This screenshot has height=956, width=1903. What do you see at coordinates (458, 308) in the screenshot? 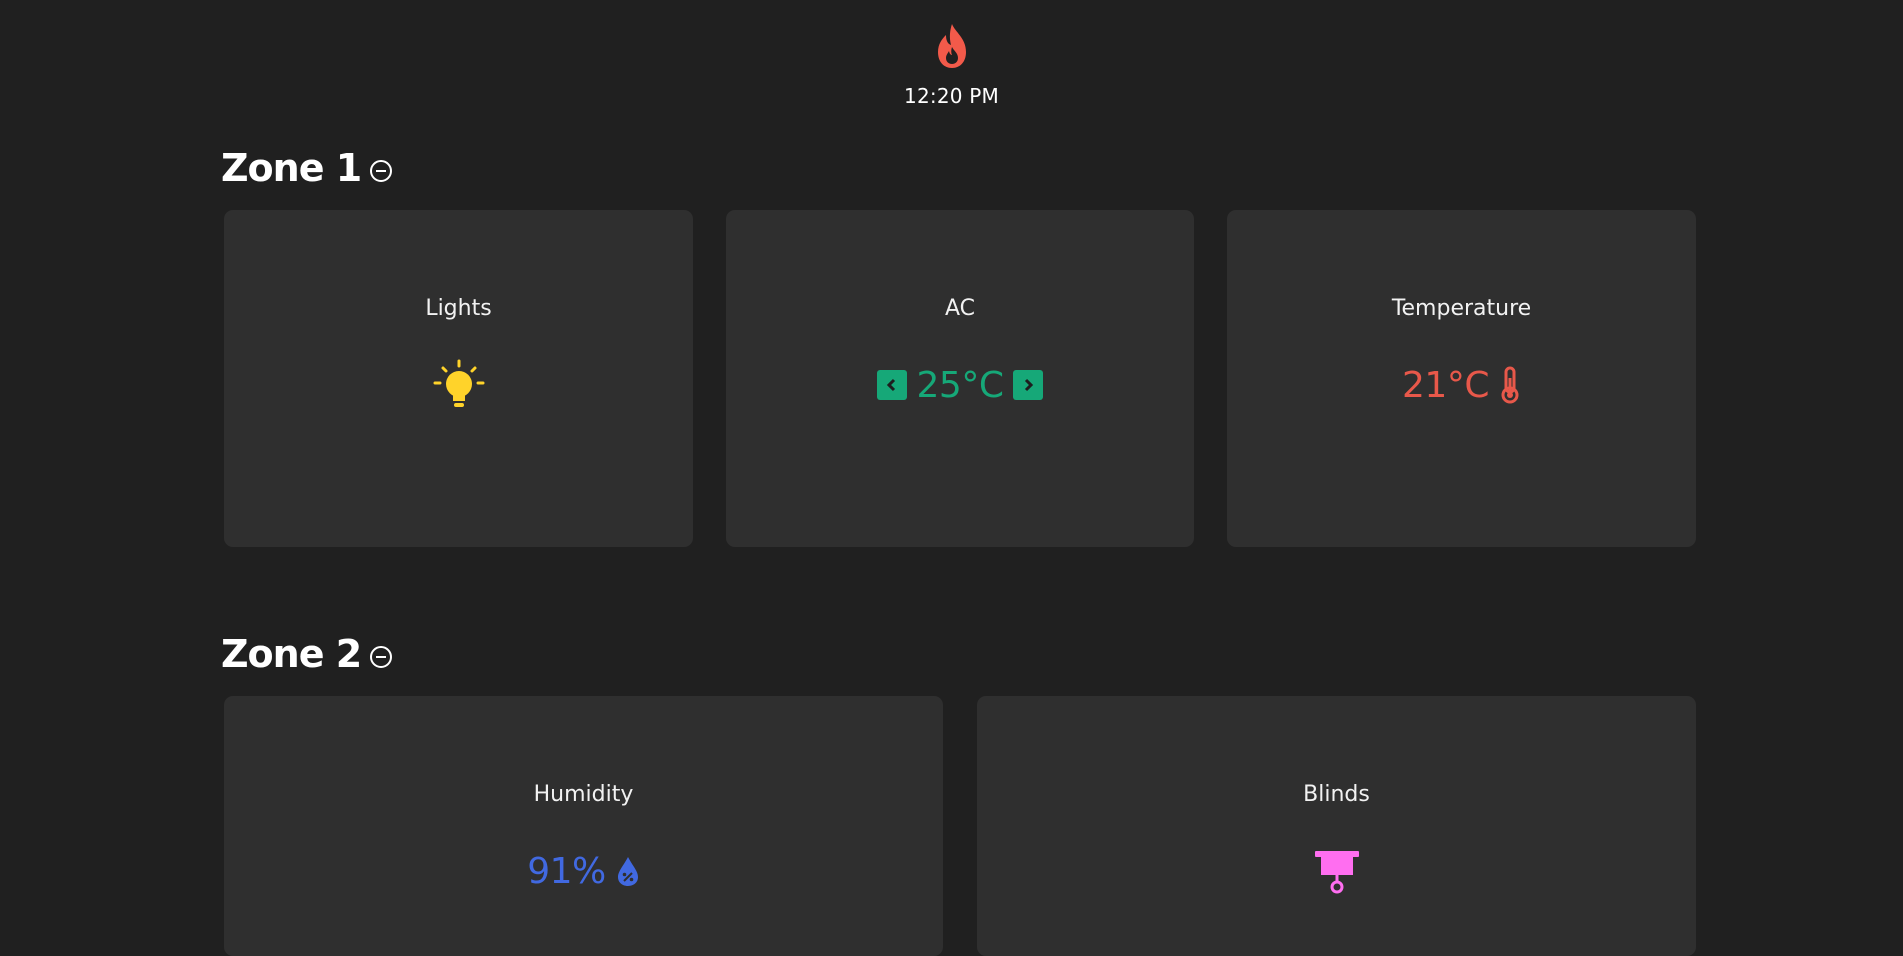
I see `card-label: Lights` at bounding box center [458, 308].